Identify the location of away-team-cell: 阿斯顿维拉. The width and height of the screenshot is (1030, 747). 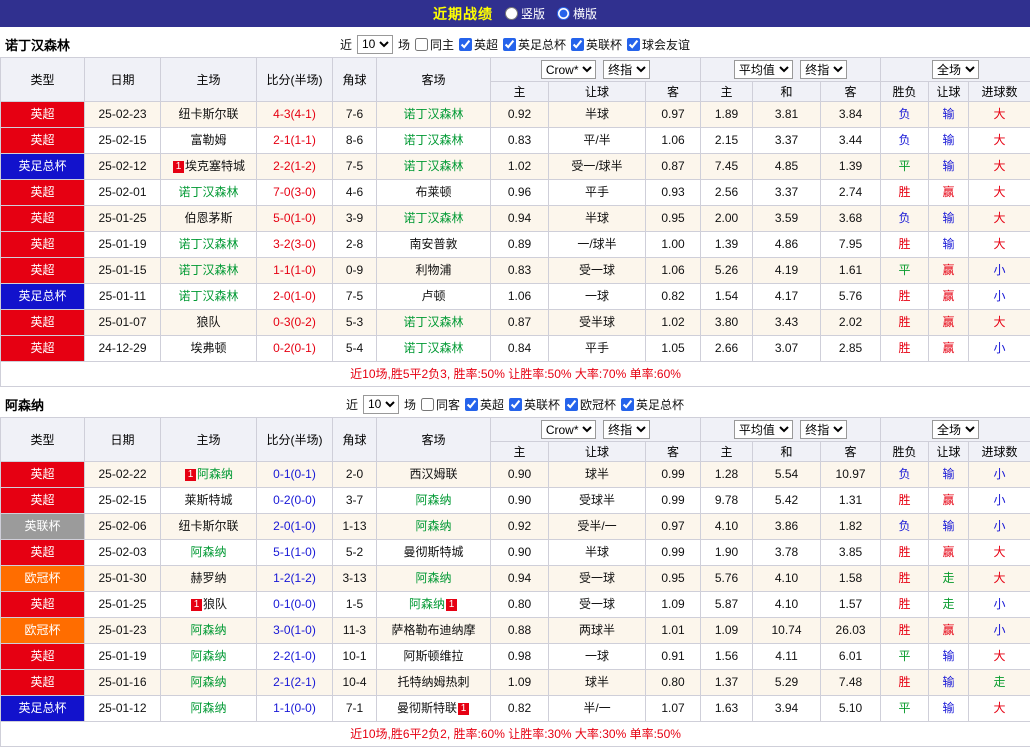
(434, 657).